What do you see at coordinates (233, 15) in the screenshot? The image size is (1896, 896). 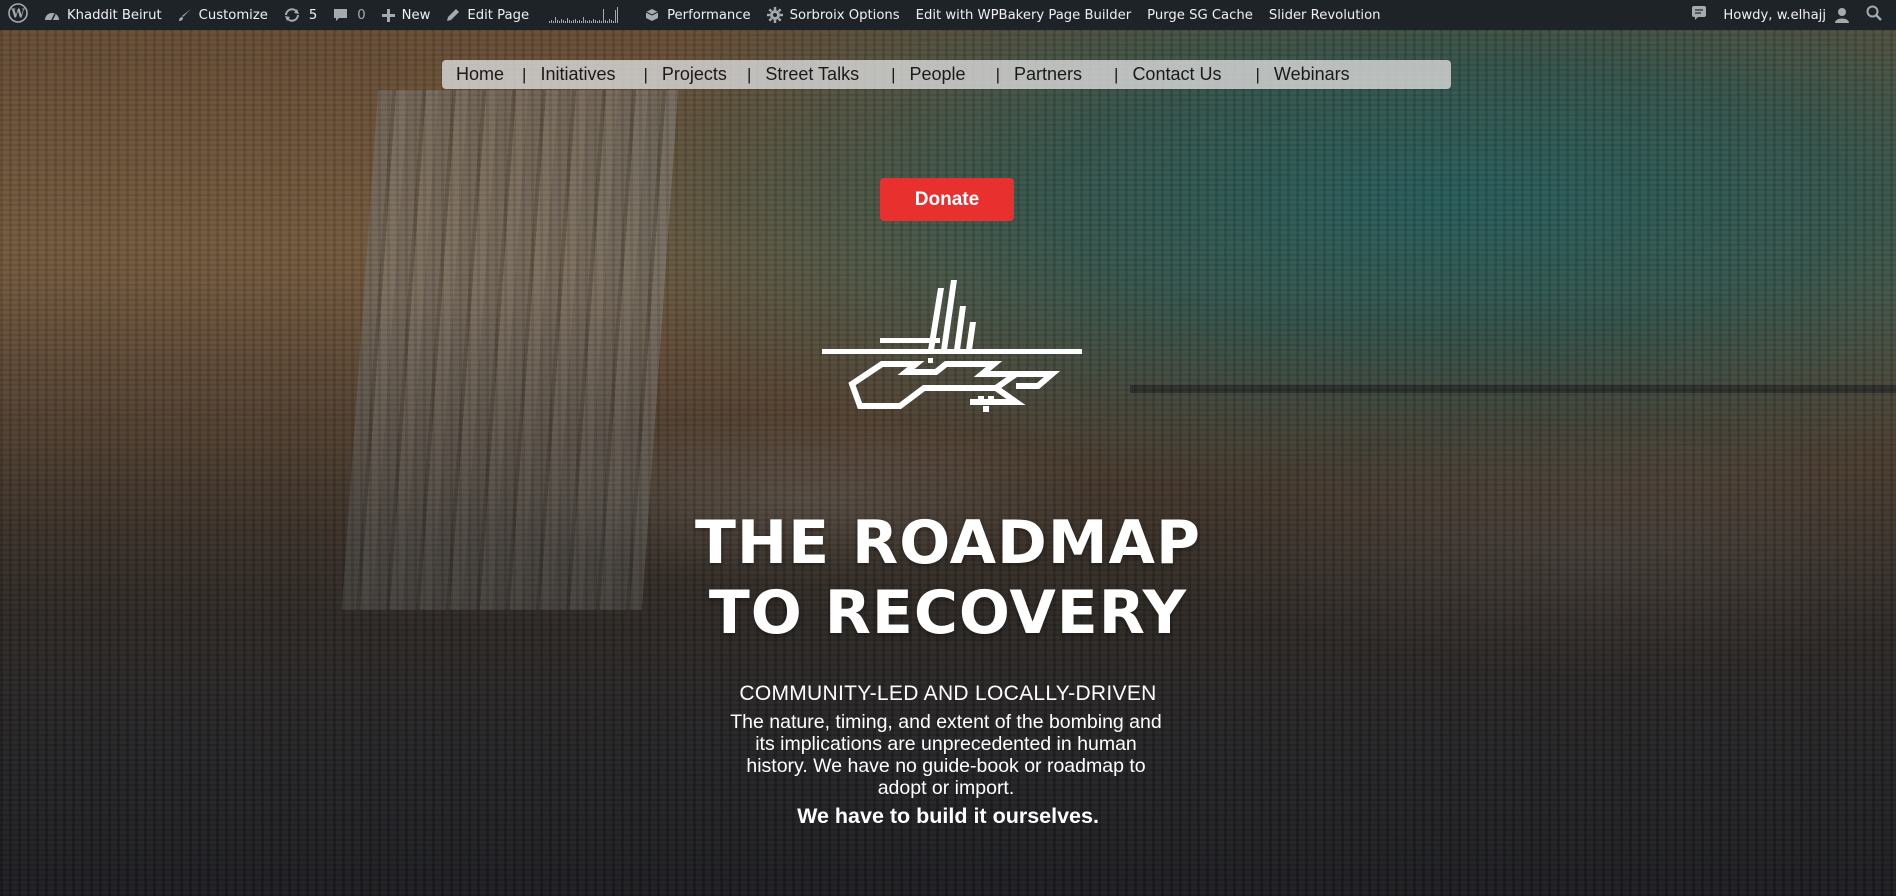 I see `customize-label: Customize` at bounding box center [233, 15].